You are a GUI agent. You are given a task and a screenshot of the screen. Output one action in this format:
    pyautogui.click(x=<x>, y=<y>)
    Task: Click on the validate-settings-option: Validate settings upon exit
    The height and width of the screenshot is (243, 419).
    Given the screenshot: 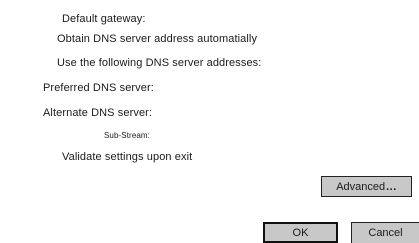 What is the action you would take?
    pyautogui.click(x=127, y=157)
    